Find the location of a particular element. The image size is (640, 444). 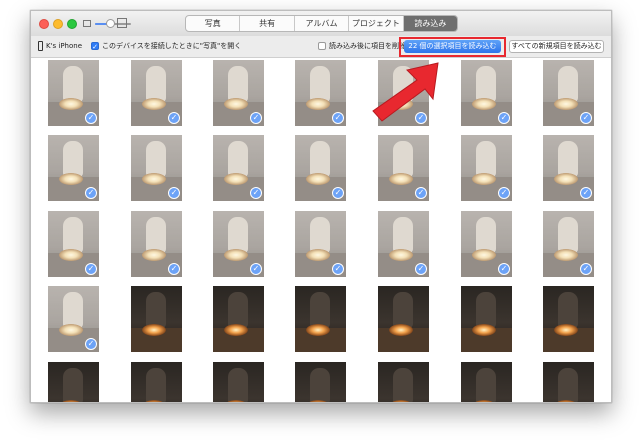

iphone-icon is located at coordinates (40, 46).